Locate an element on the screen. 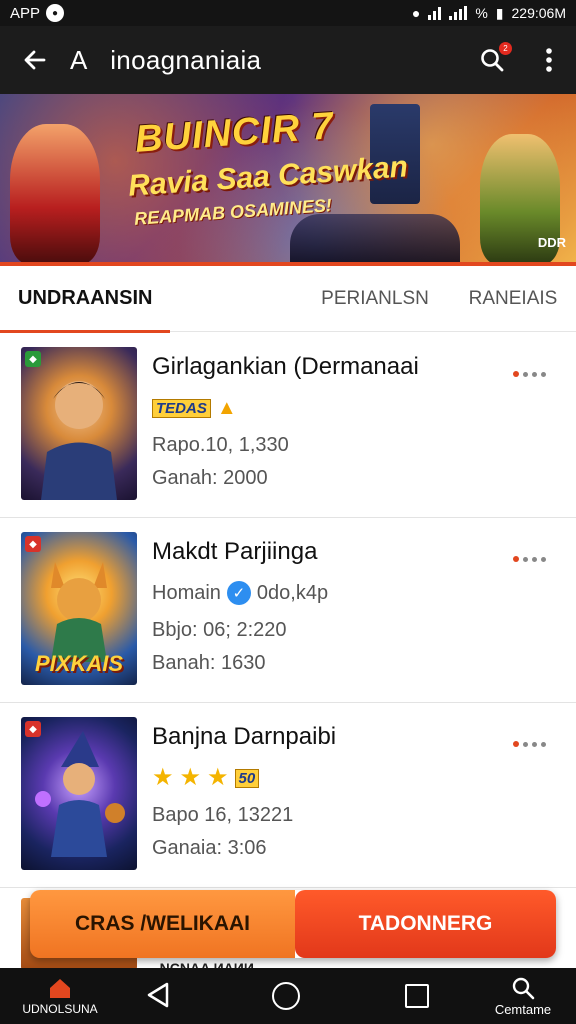 The width and height of the screenshot is (576, 1024). item-meta-row: Homain ✓ 0do,k4p is located at coordinates (240, 593).